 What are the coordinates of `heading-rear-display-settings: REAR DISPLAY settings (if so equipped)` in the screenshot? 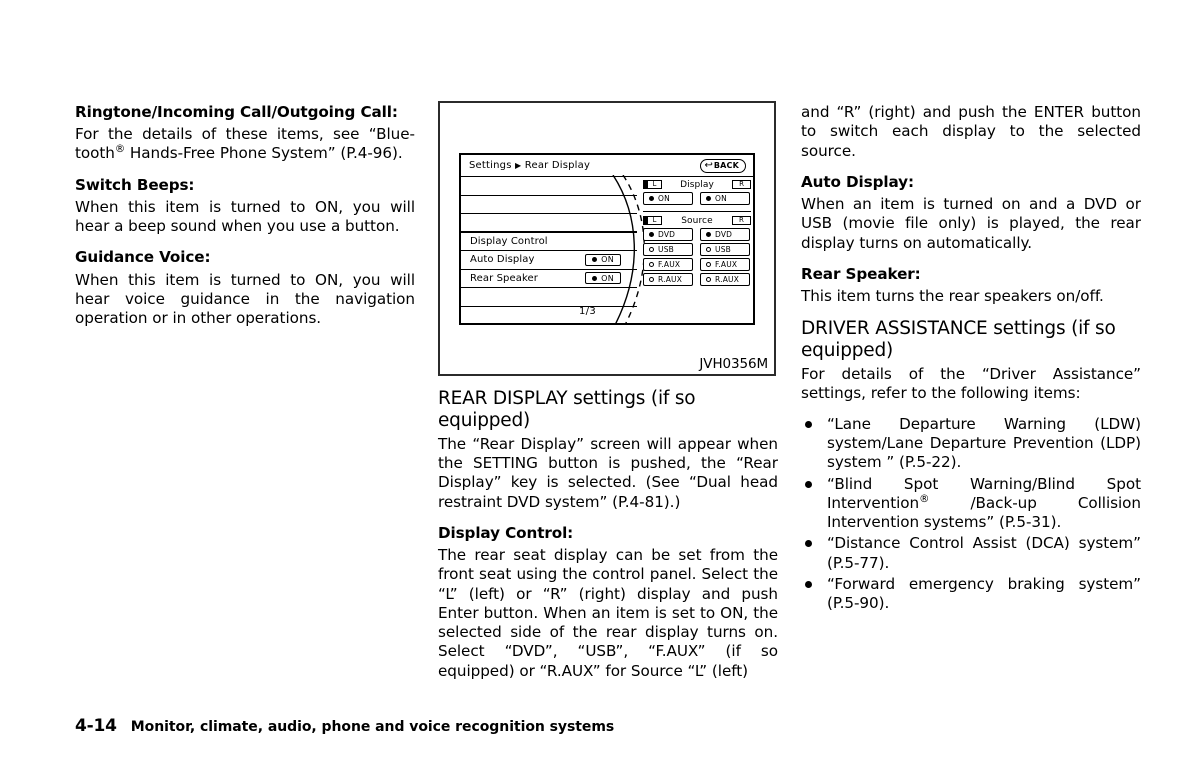 It's located at (567, 409).